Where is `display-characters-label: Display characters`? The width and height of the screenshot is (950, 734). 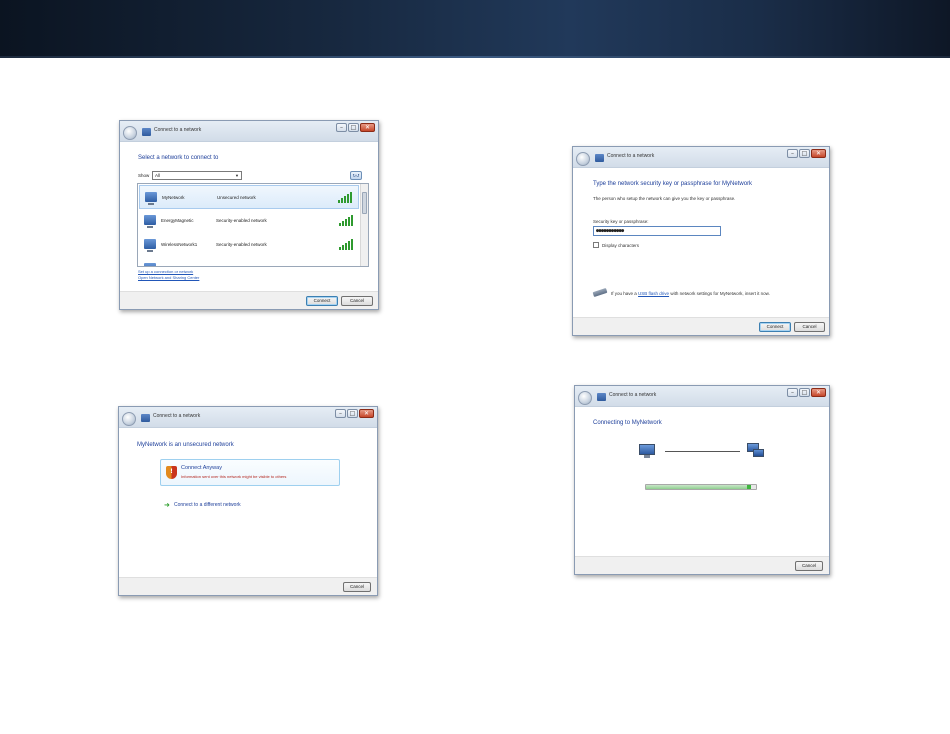
display-characters-label: Display characters is located at coordinates (621, 245).